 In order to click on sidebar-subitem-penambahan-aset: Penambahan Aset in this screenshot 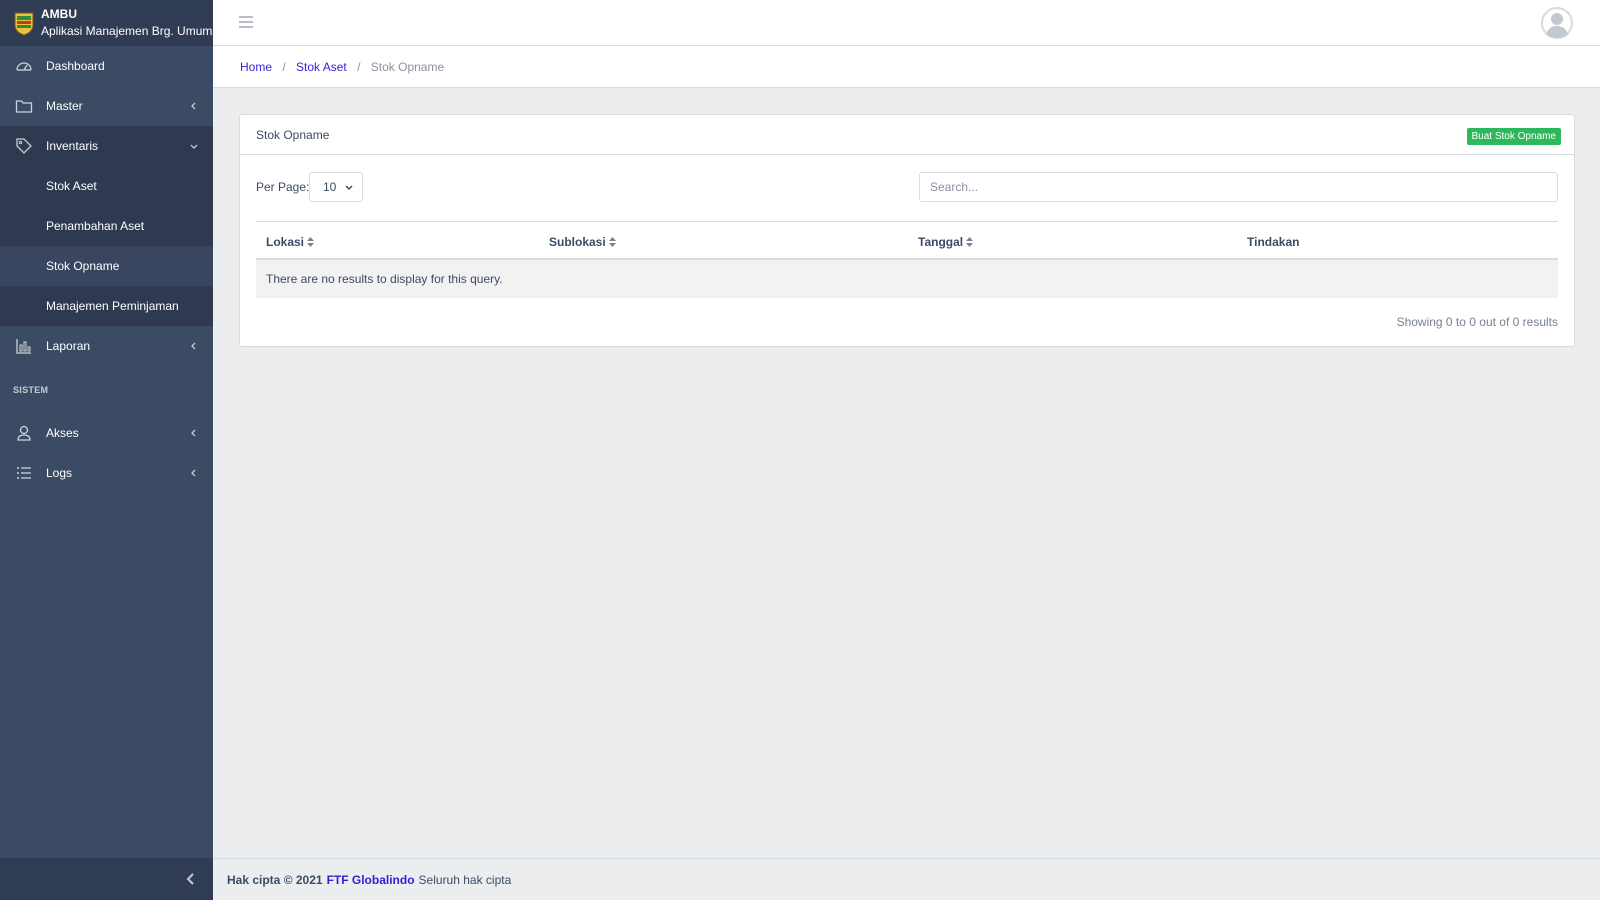, I will do `click(106, 226)`.